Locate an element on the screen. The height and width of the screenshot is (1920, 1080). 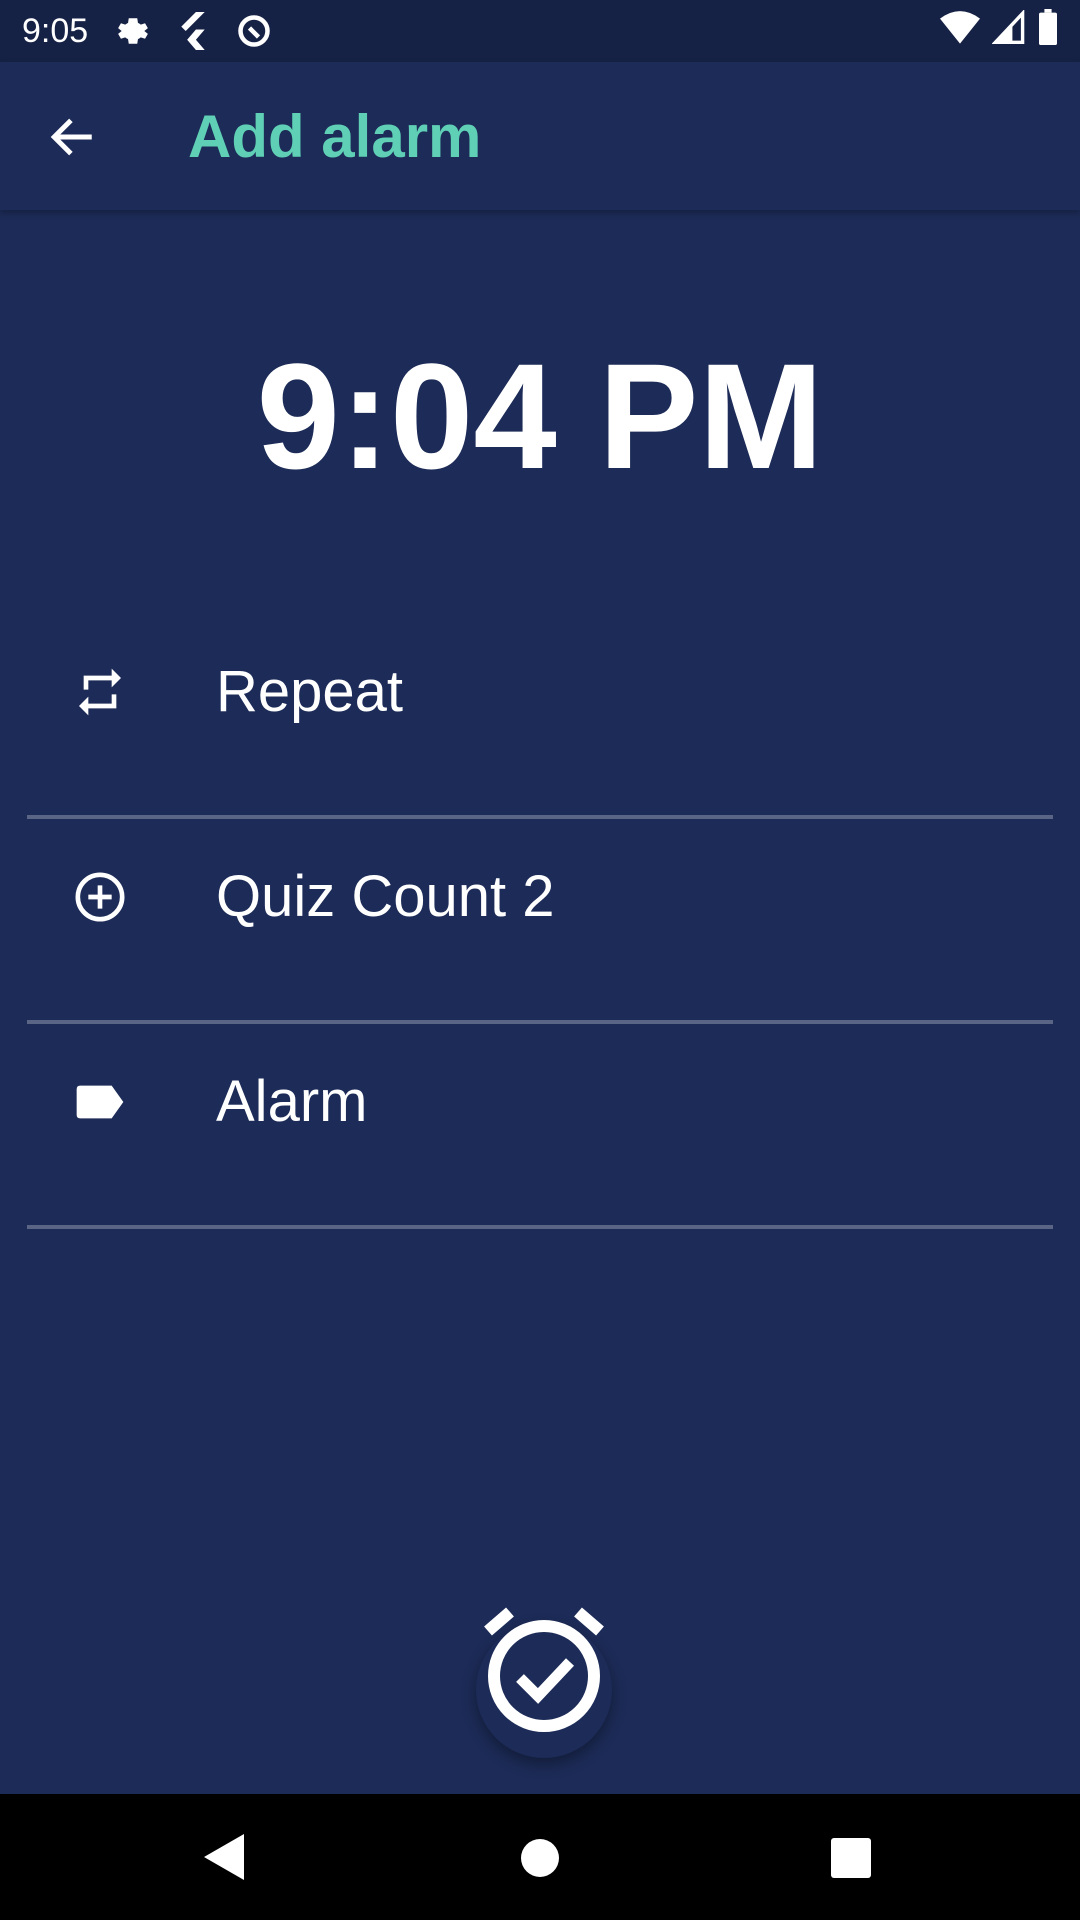
quiz-count-label: Quiz Count 2 is located at coordinates (385, 896).